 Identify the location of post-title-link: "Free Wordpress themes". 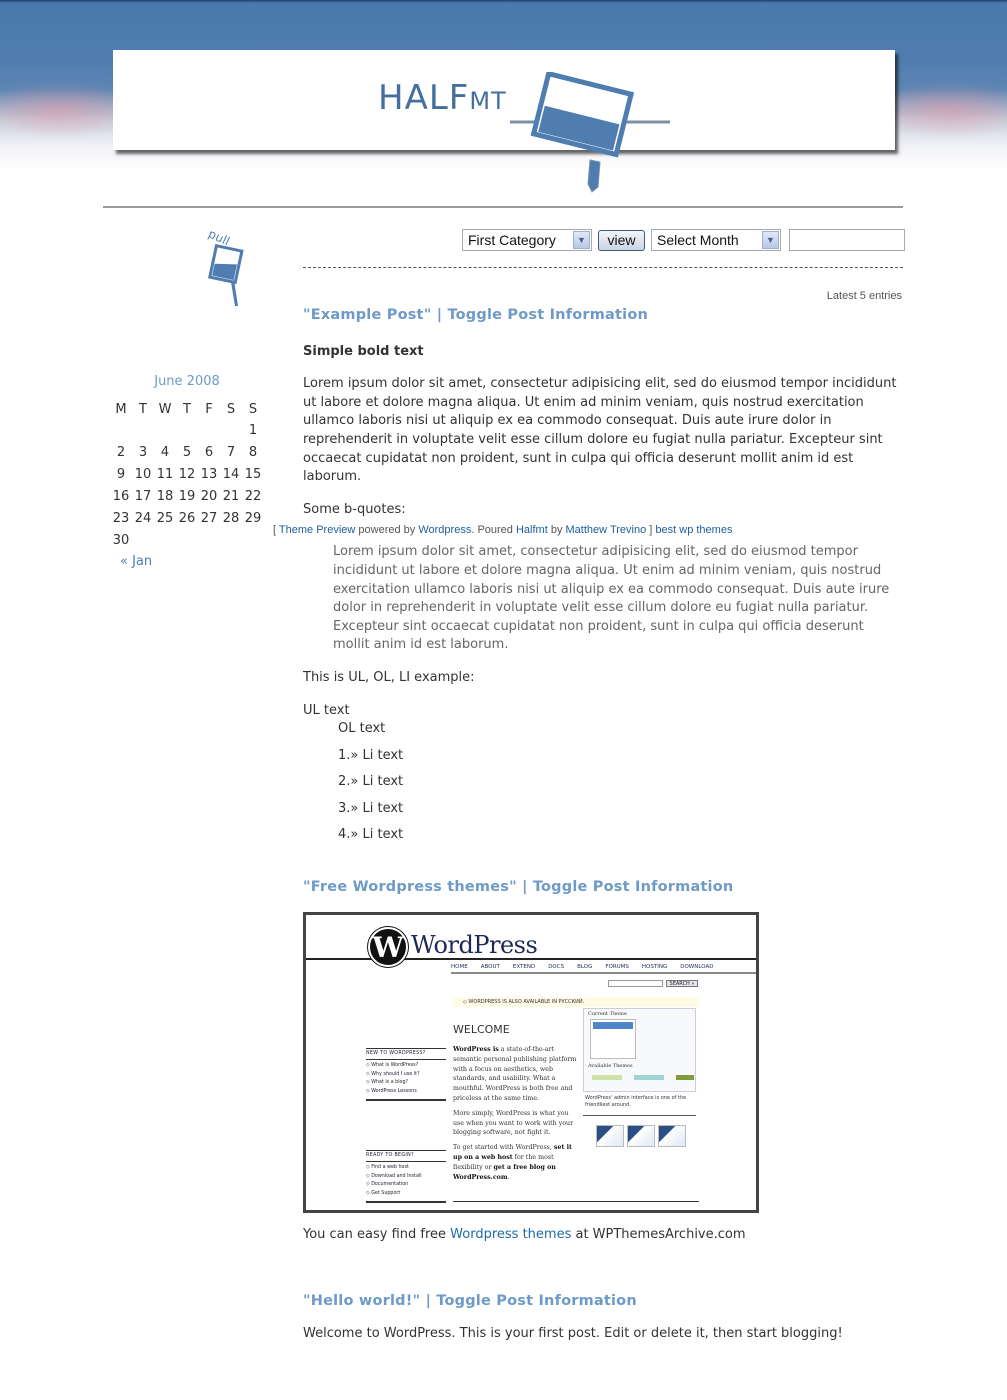
(410, 887).